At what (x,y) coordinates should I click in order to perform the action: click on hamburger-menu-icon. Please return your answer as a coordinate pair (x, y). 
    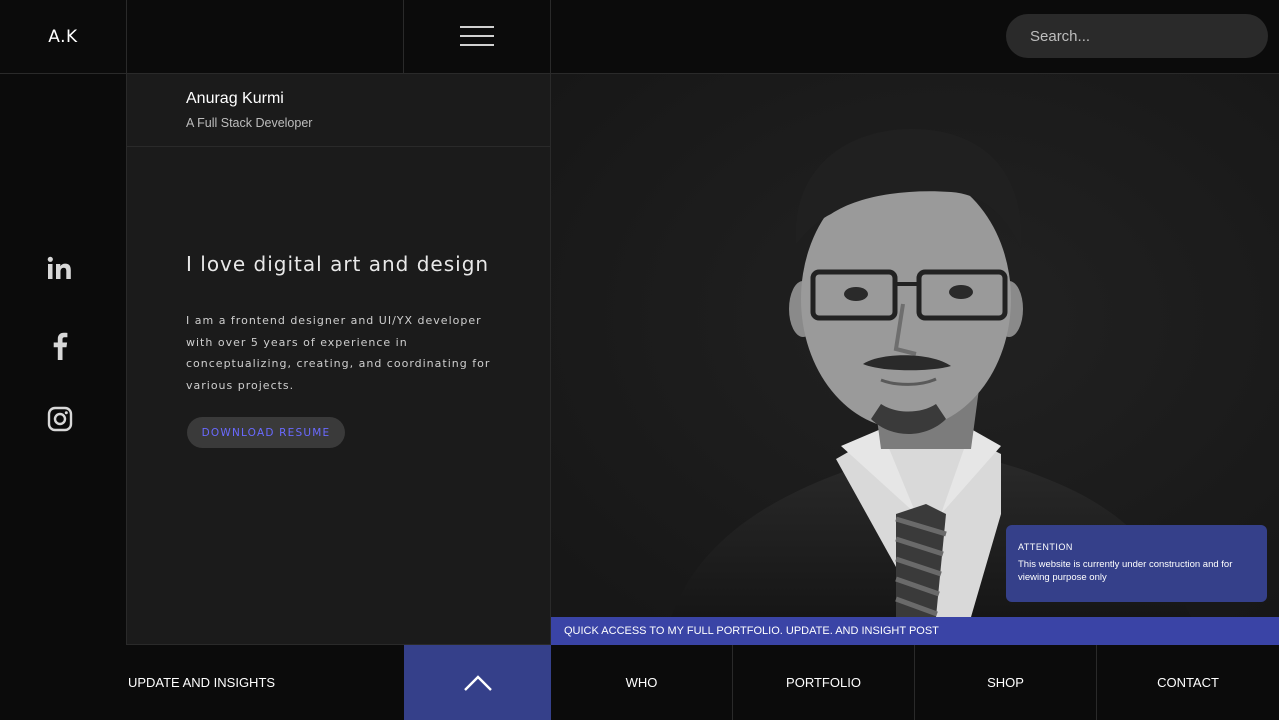
    Looking at the image, I should click on (477, 36).